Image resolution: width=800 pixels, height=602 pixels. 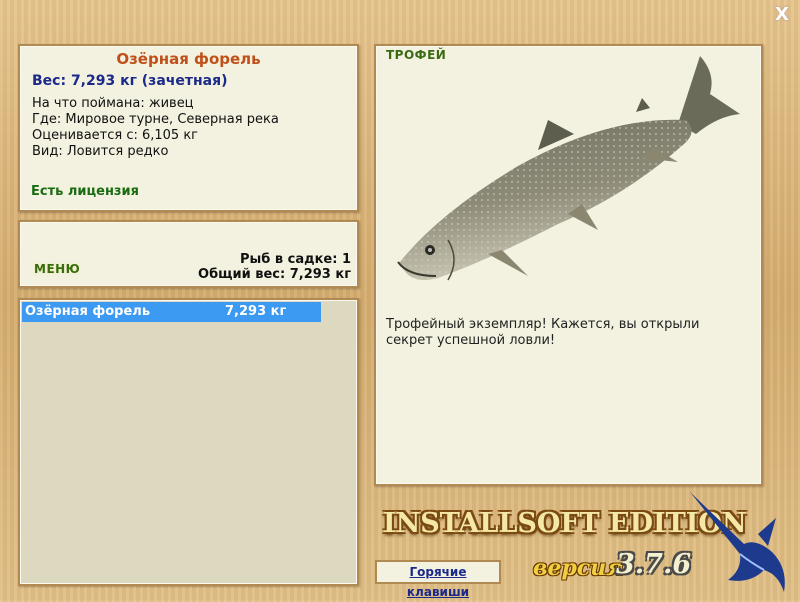 What do you see at coordinates (256, 311) in the screenshot?
I see `list-item-weight: 7,293 кг` at bounding box center [256, 311].